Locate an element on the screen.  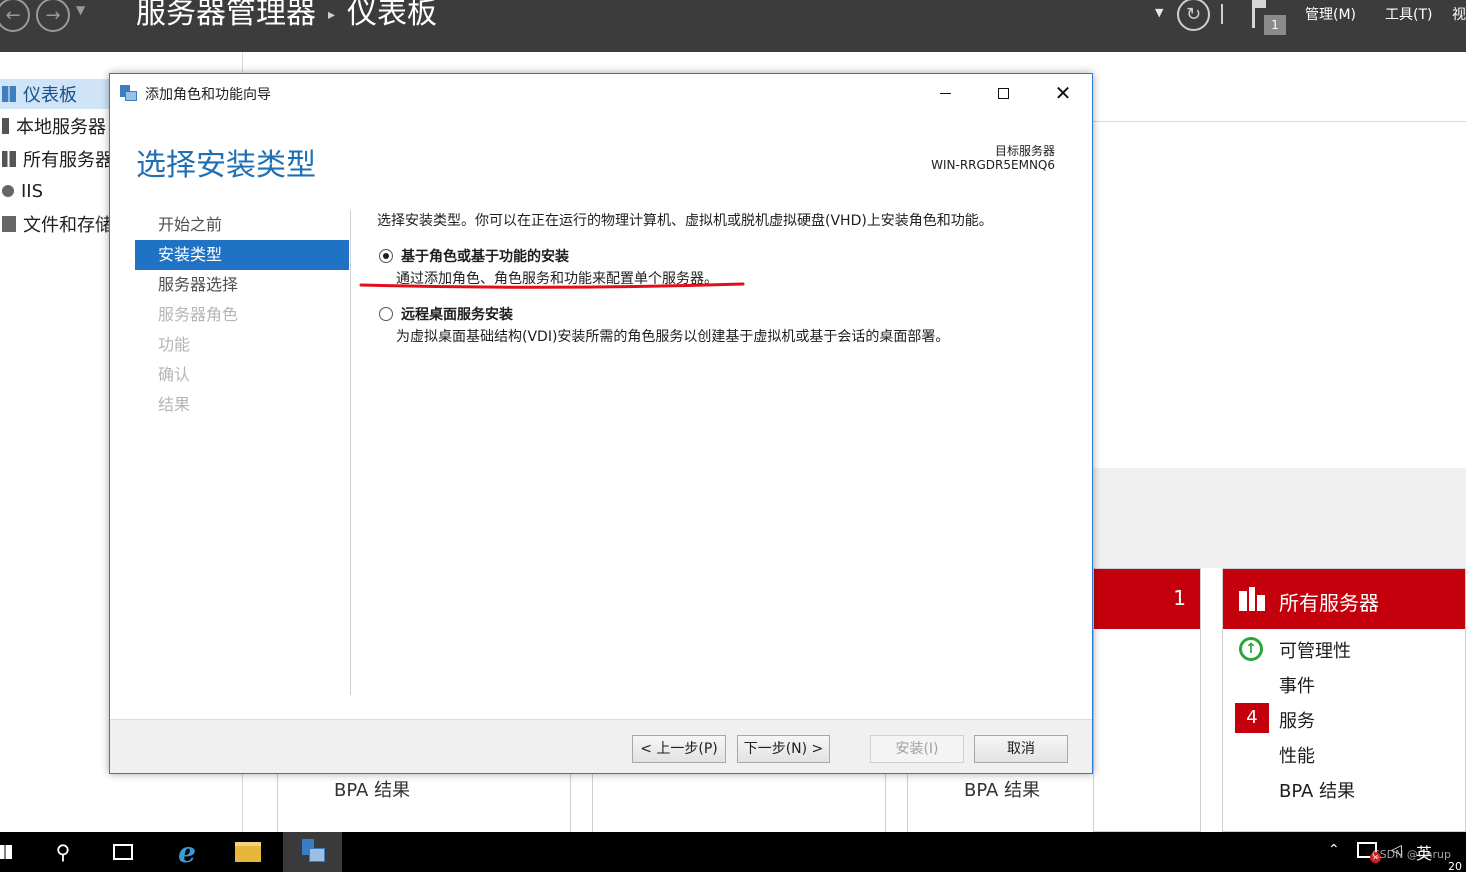
start-button is located at coordinates (7, 852).